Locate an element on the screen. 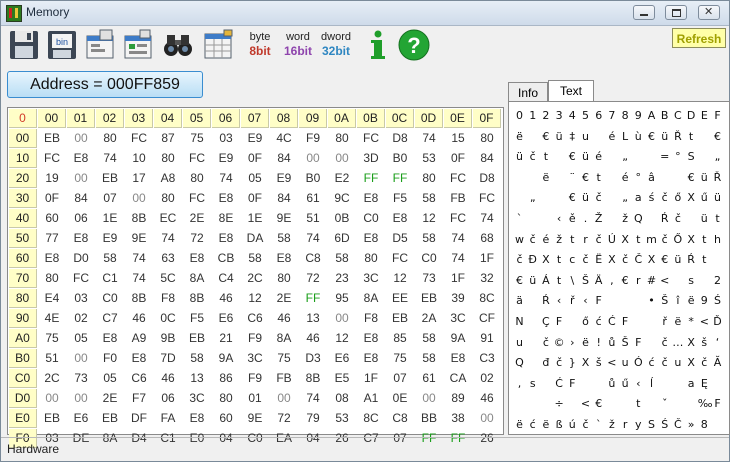 This screenshot has height=462, width=730. hex-byte-cell: 32 is located at coordinates (487, 278).